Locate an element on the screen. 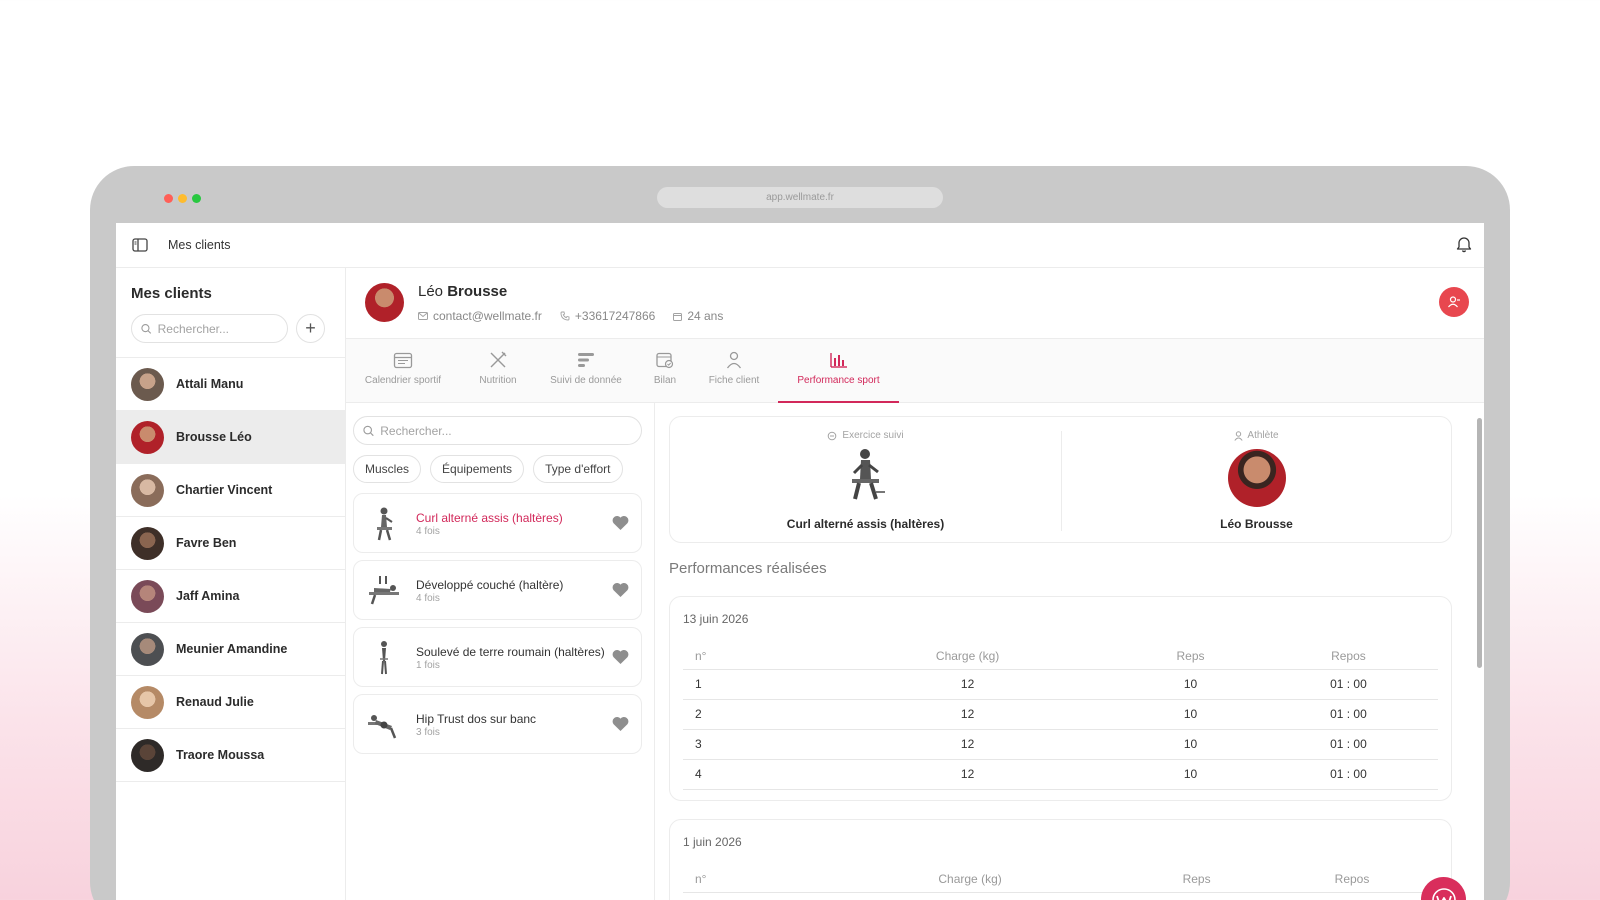 The image size is (1600, 900). client-phone: +33617247866 is located at coordinates (615, 316).